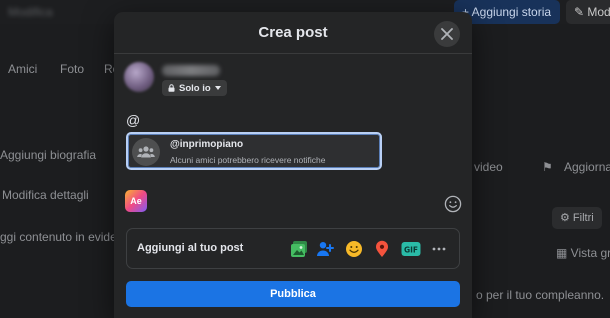  I want to click on more-options-button, so click(439, 249).